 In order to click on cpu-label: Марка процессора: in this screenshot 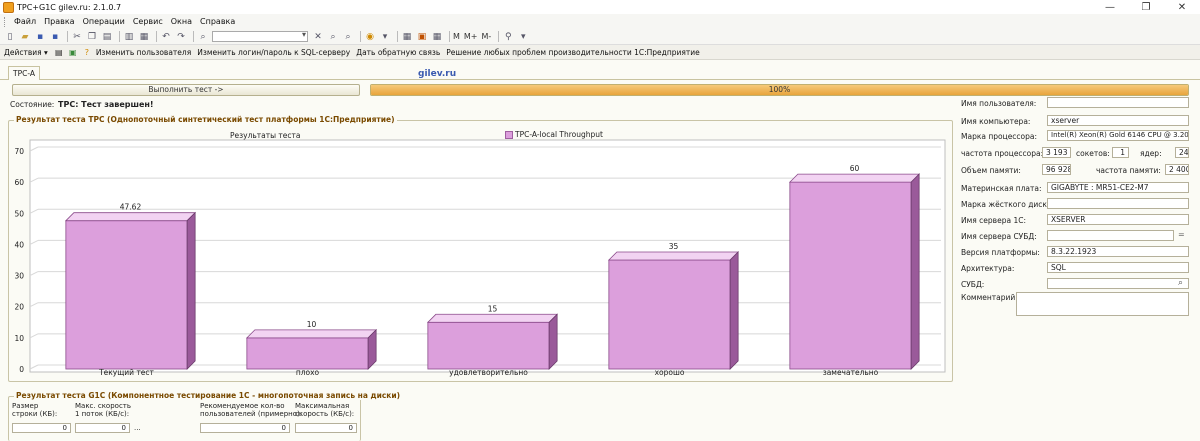, I will do `click(999, 136)`.